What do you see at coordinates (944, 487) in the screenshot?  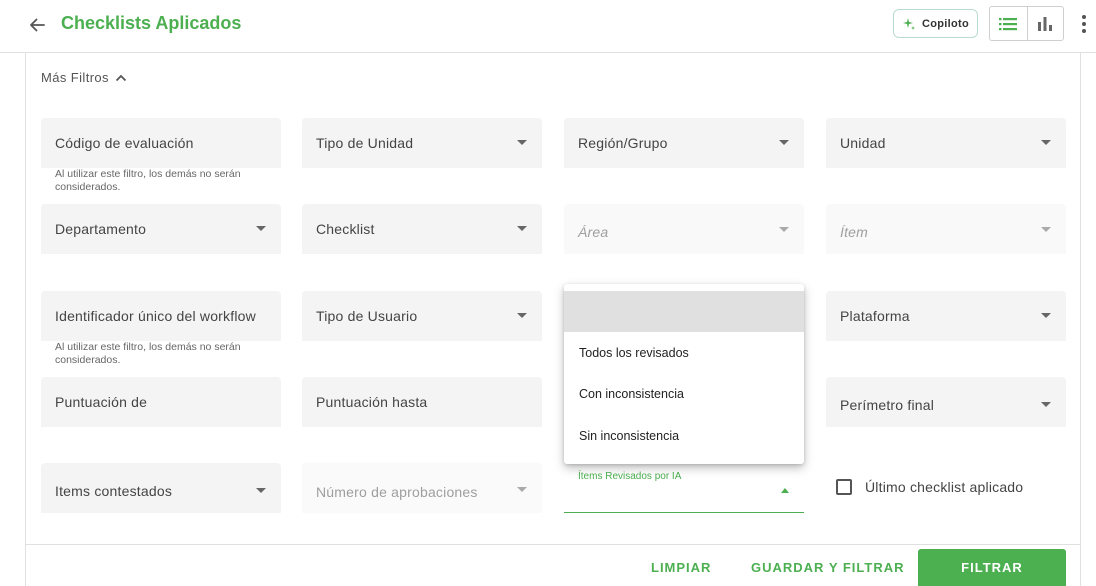 I see `last-checklist-label: Último checklist aplicado` at bounding box center [944, 487].